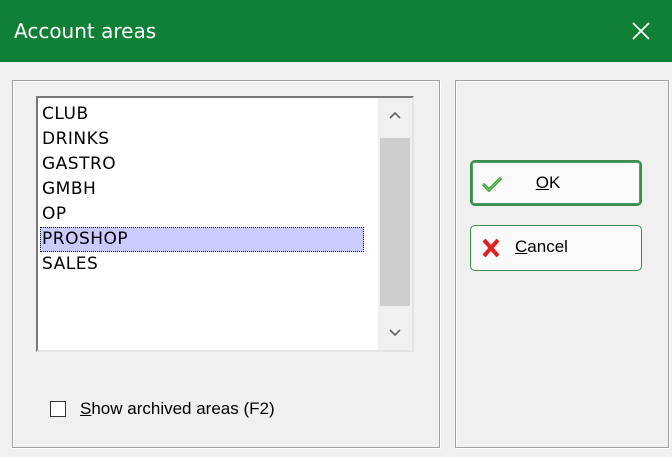 The image size is (672, 457). I want to click on list-item: CLUB, so click(202, 114).